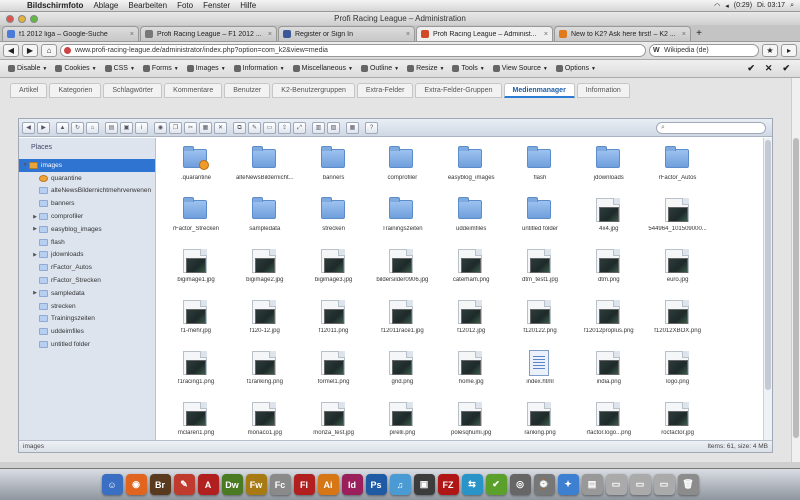  Describe the element at coordinates (609, 268) in the screenshot. I see `file-item: dtm.png` at that location.